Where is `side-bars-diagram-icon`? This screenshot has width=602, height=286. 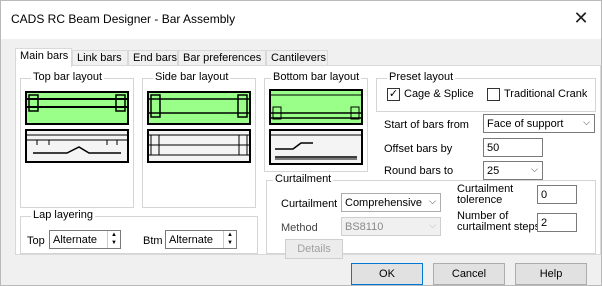 side-bars-diagram-icon is located at coordinates (199, 106).